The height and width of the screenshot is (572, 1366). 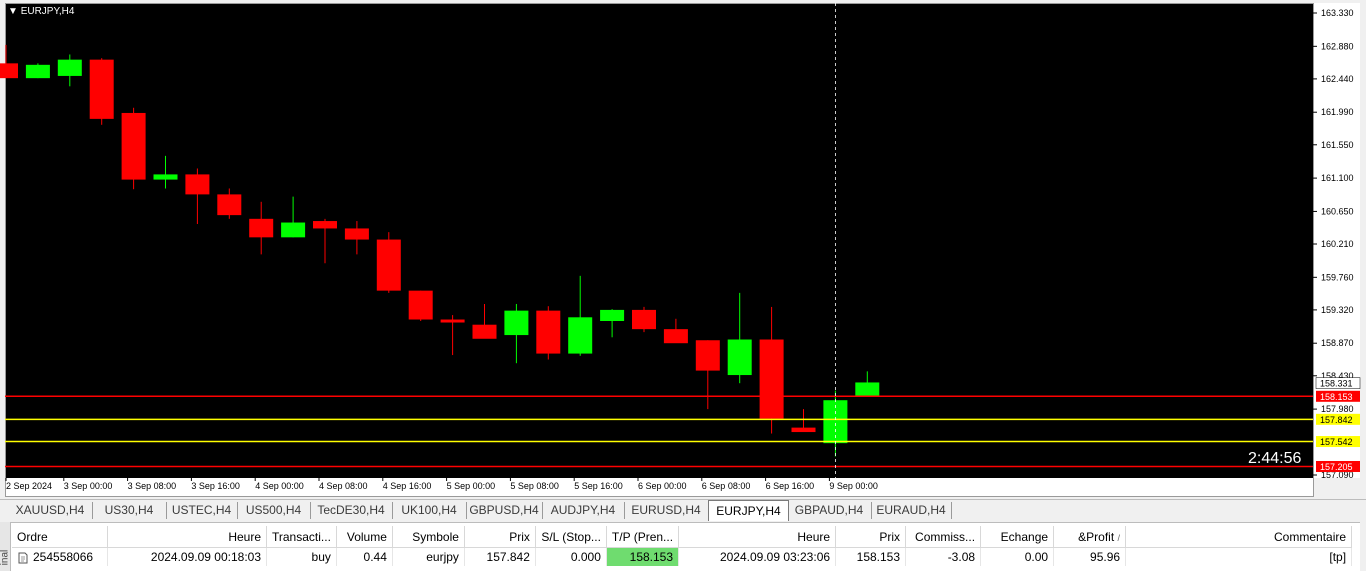 What do you see at coordinates (1337, 178) in the screenshot?
I see `price-label: 161.100` at bounding box center [1337, 178].